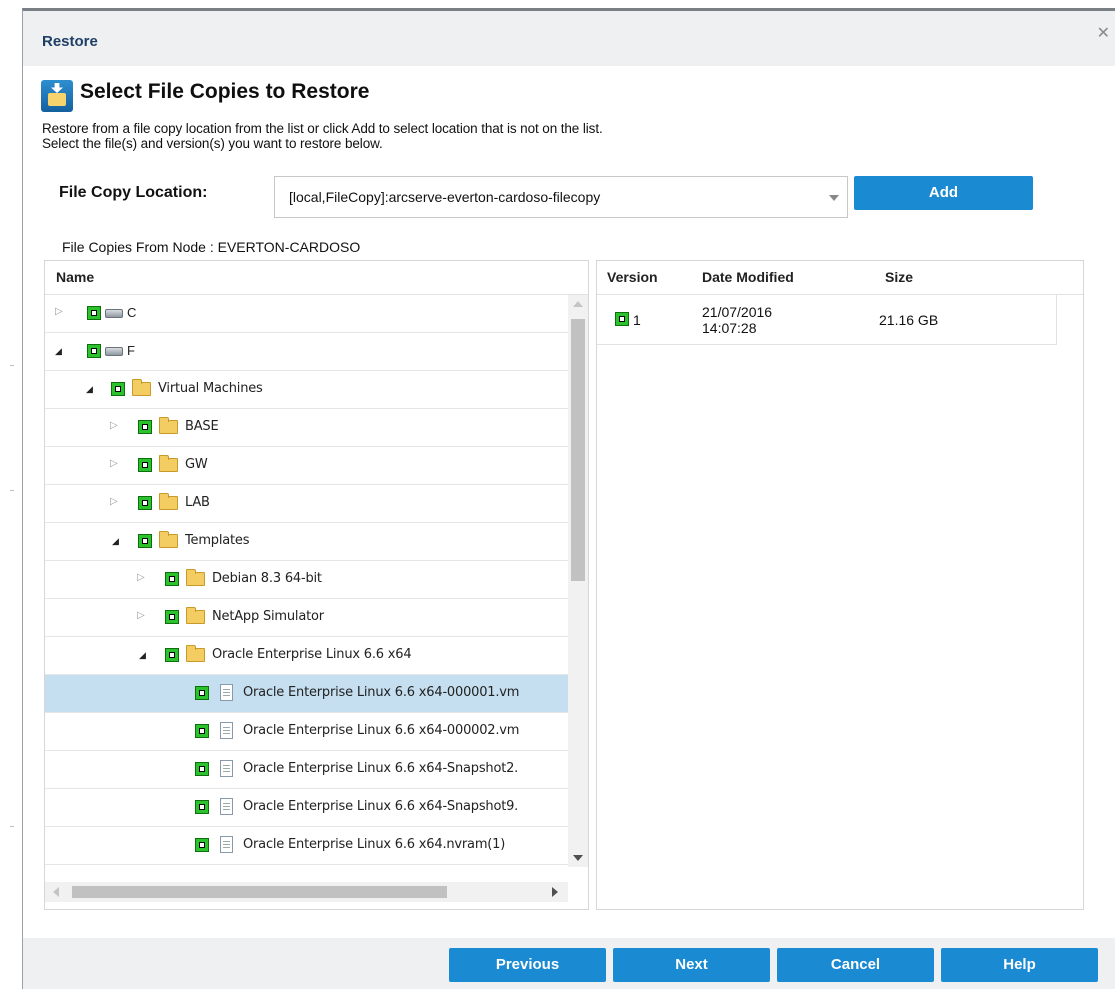 Image resolution: width=1115 pixels, height=989 pixels. I want to click on chevron-down-icon, so click(834, 198).